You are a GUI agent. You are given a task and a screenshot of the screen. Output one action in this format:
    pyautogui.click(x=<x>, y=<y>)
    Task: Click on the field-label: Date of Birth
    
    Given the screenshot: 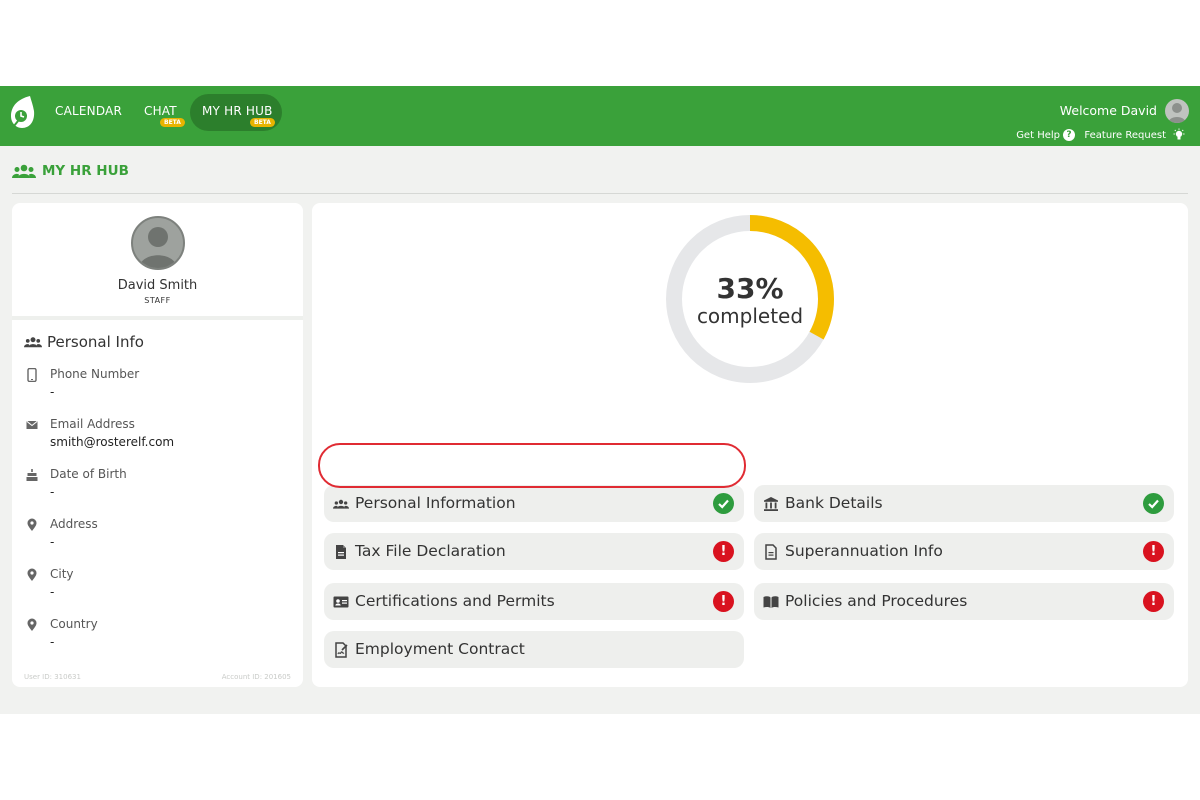 What is the action you would take?
    pyautogui.click(x=88, y=474)
    